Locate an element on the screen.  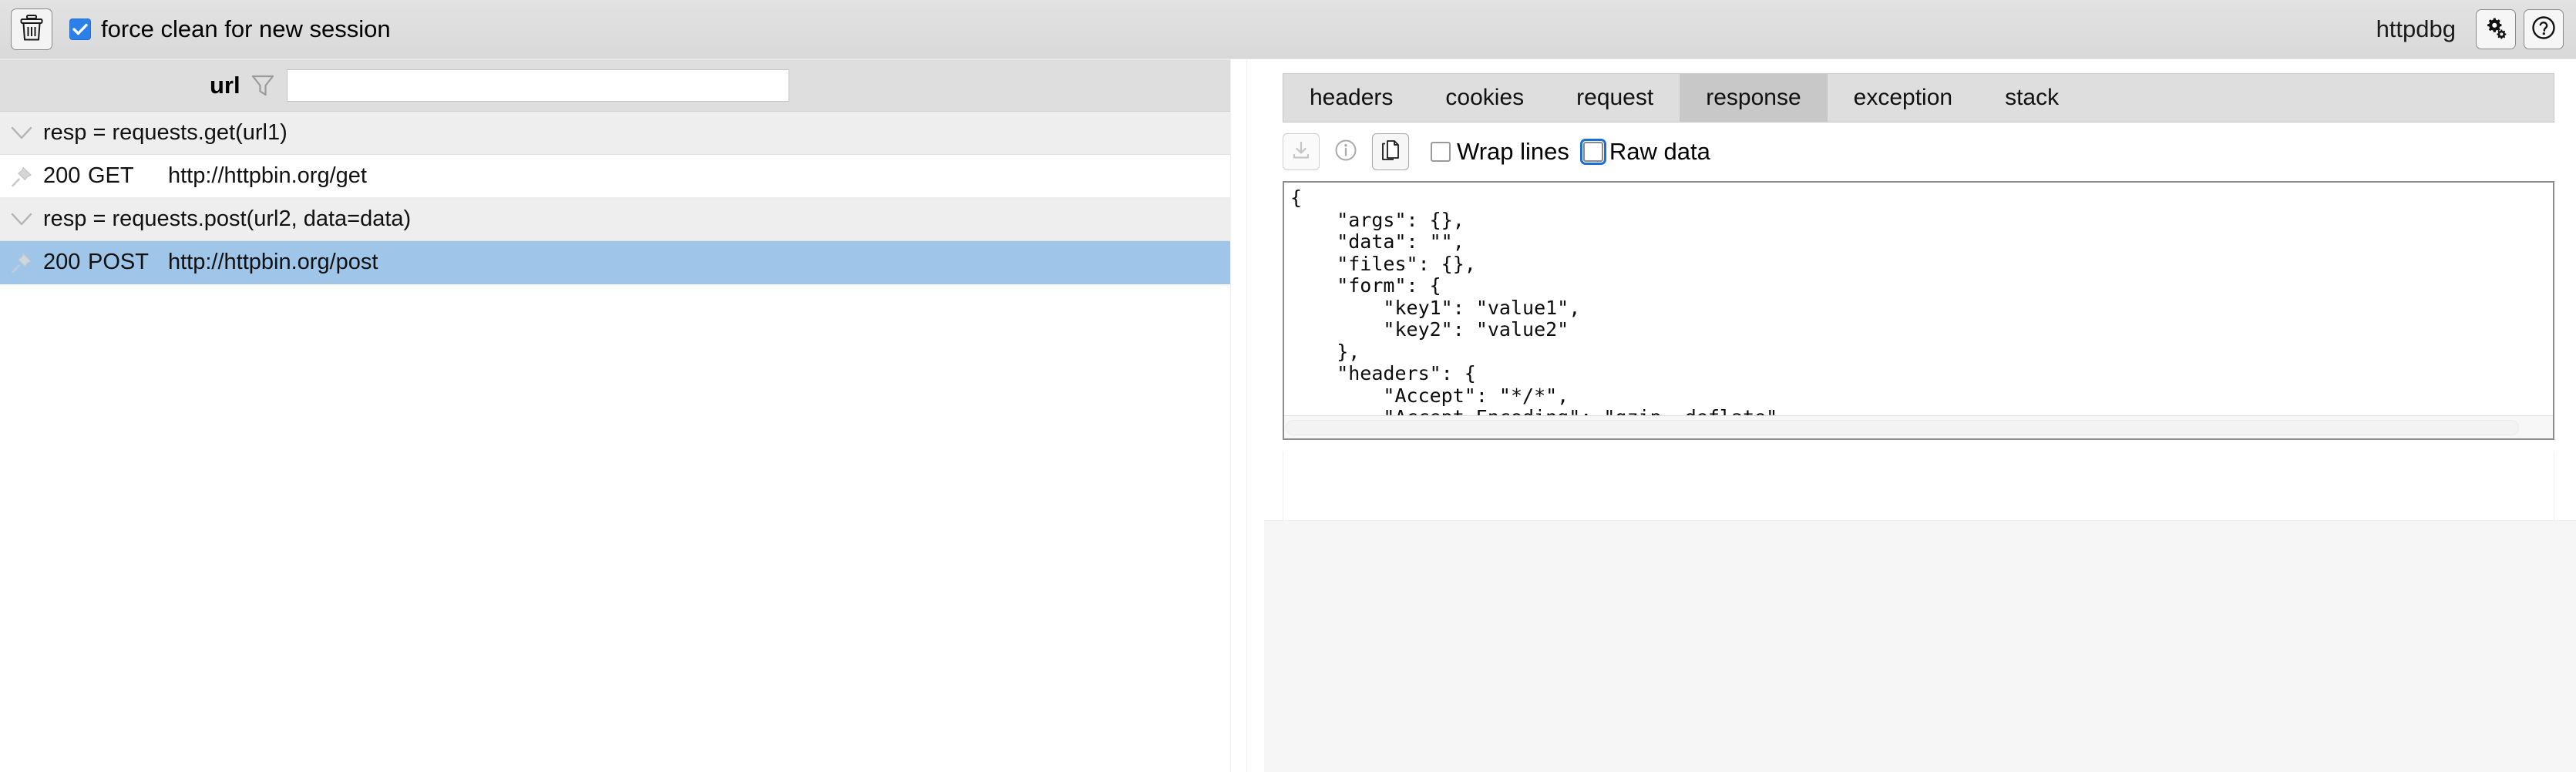
request-method: GET is located at coordinates (111, 175).